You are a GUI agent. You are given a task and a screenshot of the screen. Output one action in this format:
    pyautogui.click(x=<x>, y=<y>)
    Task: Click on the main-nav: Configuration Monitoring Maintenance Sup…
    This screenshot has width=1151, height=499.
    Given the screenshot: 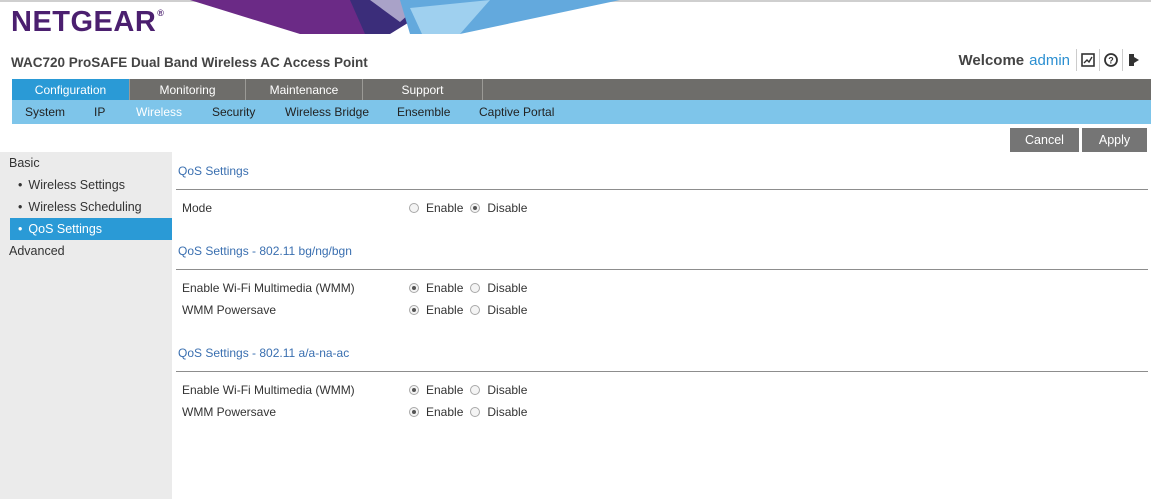 What is the action you would take?
    pyautogui.click(x=581, y=89)
    